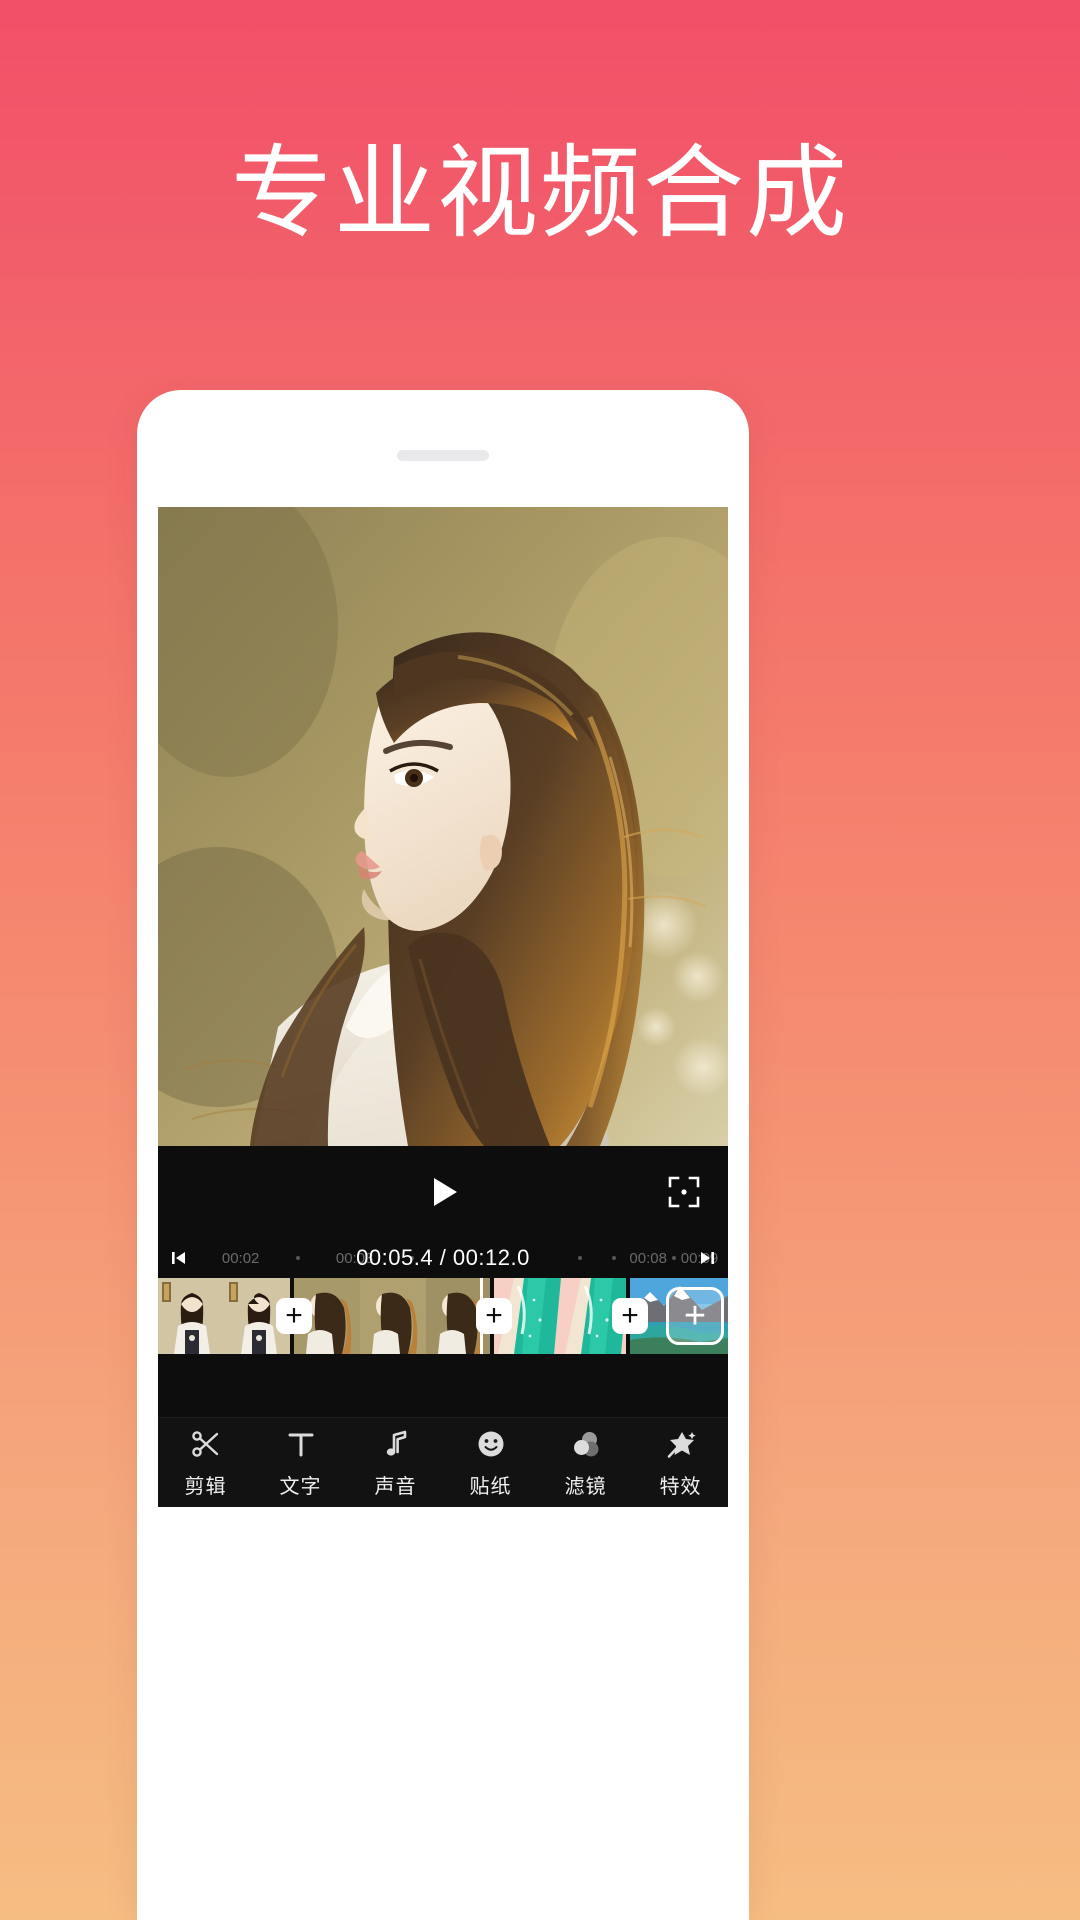  I want to click on tool-label: 文字, so click(300, 1486).